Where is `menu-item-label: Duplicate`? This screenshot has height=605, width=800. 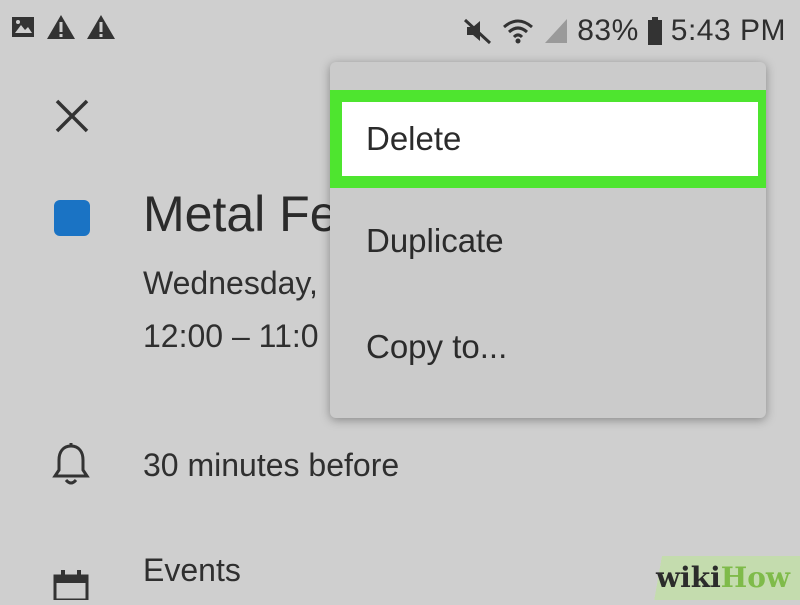
menu-item-label: Duplicate is located at coordinates (435, 240).